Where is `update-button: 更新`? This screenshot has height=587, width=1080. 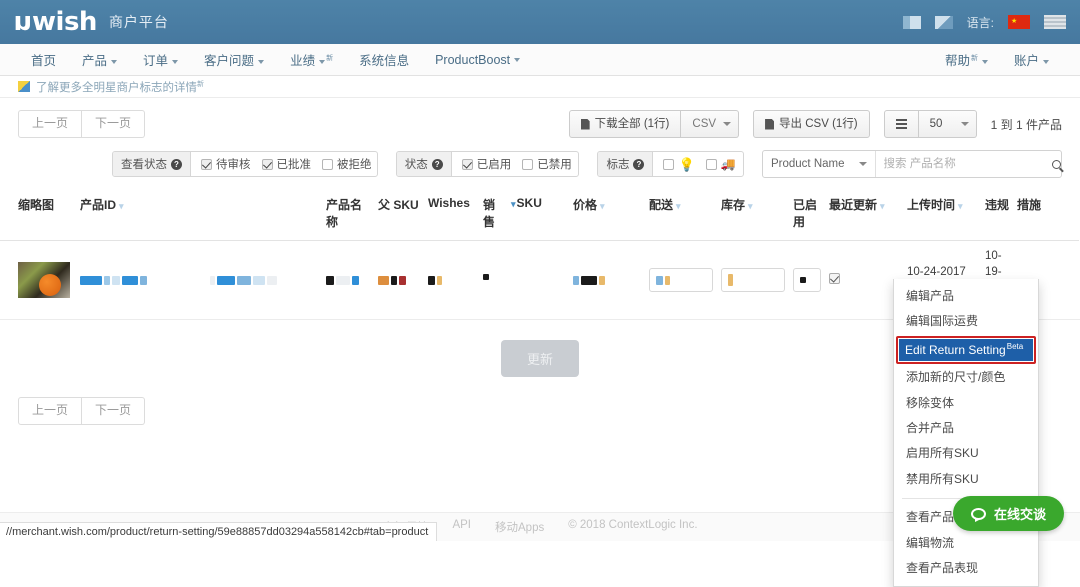
update-button: 更新 is located at coordinates (539, 359).